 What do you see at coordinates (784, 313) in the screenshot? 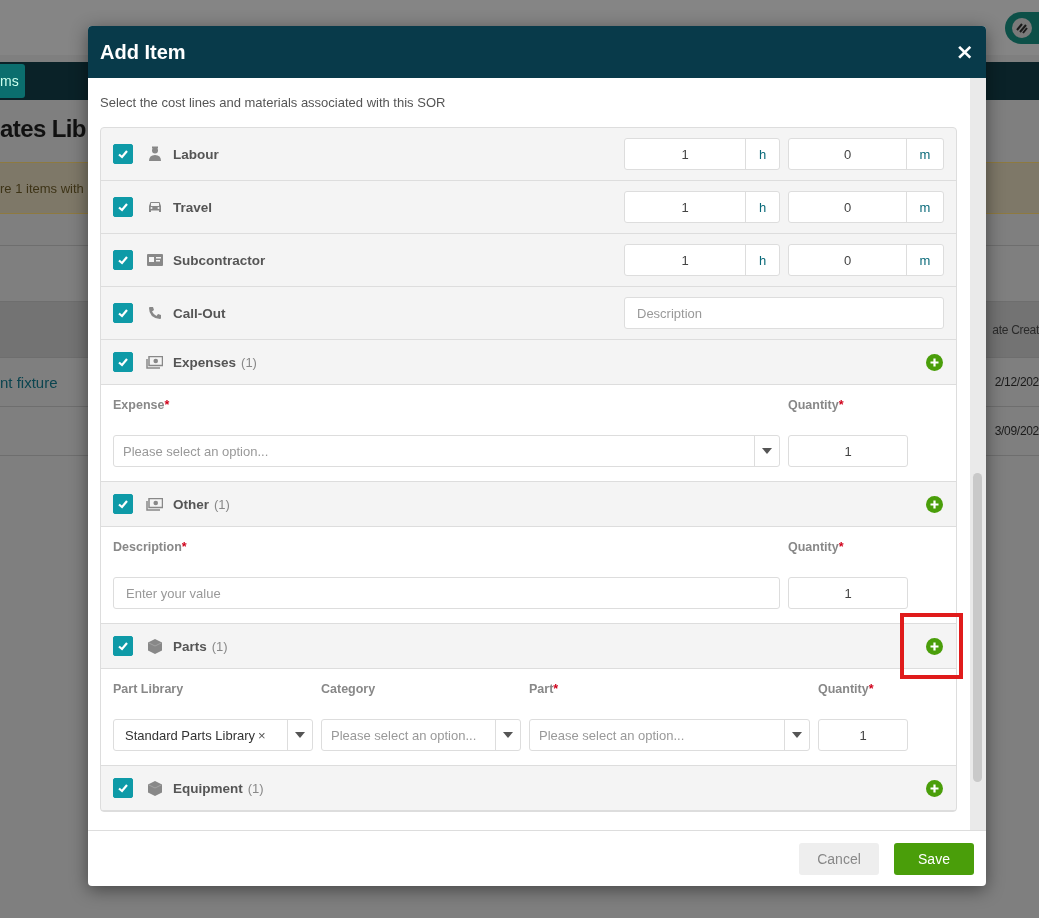
I see `description-field: Description` at bounding box center [784, 313].